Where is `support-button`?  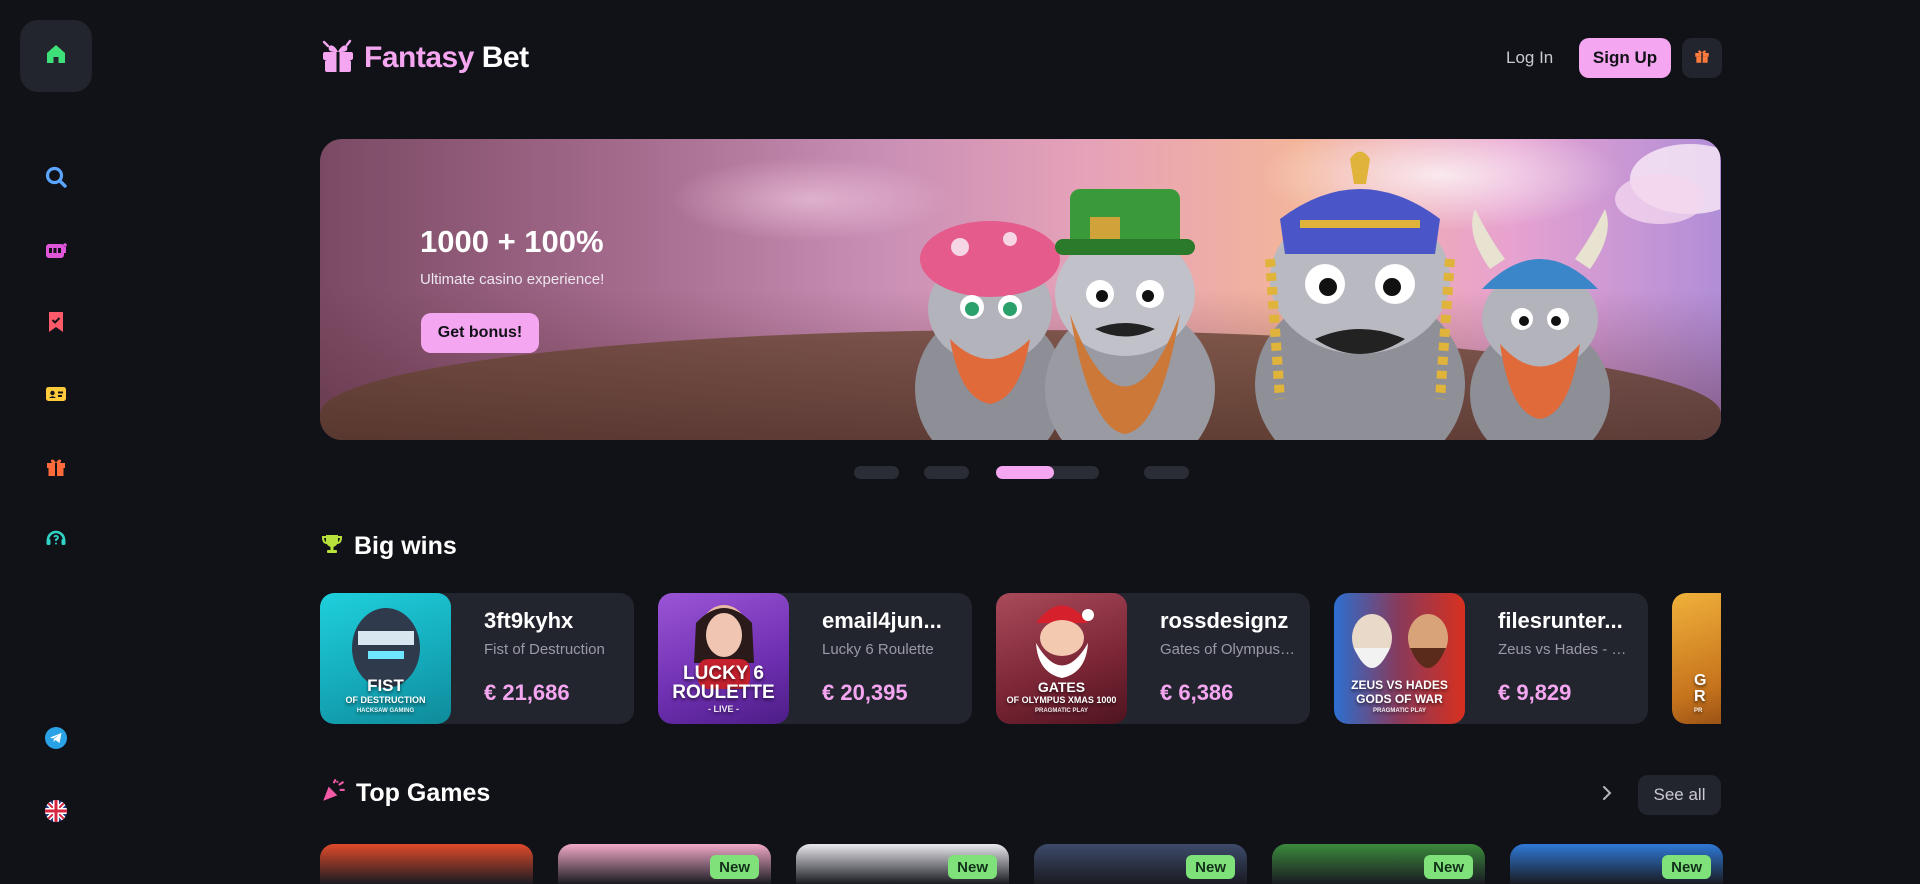 support-button is located at coordinates (56, 541).